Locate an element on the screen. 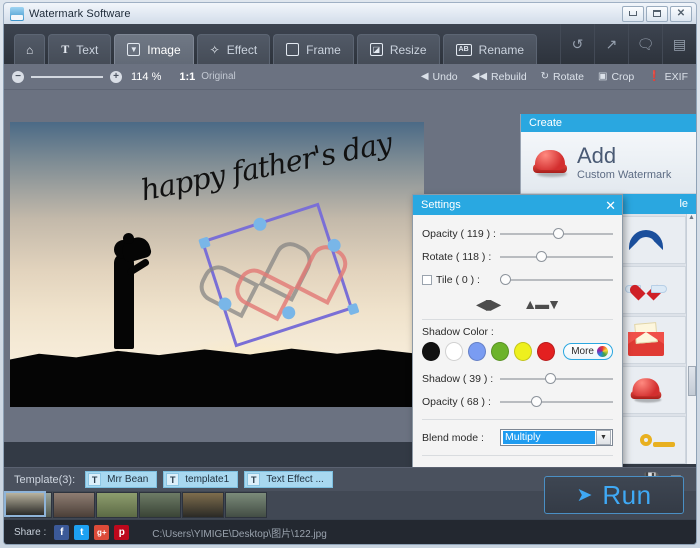 Image resolution: width=700 pixels, height=548 pixels. red-bell-icon is located at coordinates (646, 390).